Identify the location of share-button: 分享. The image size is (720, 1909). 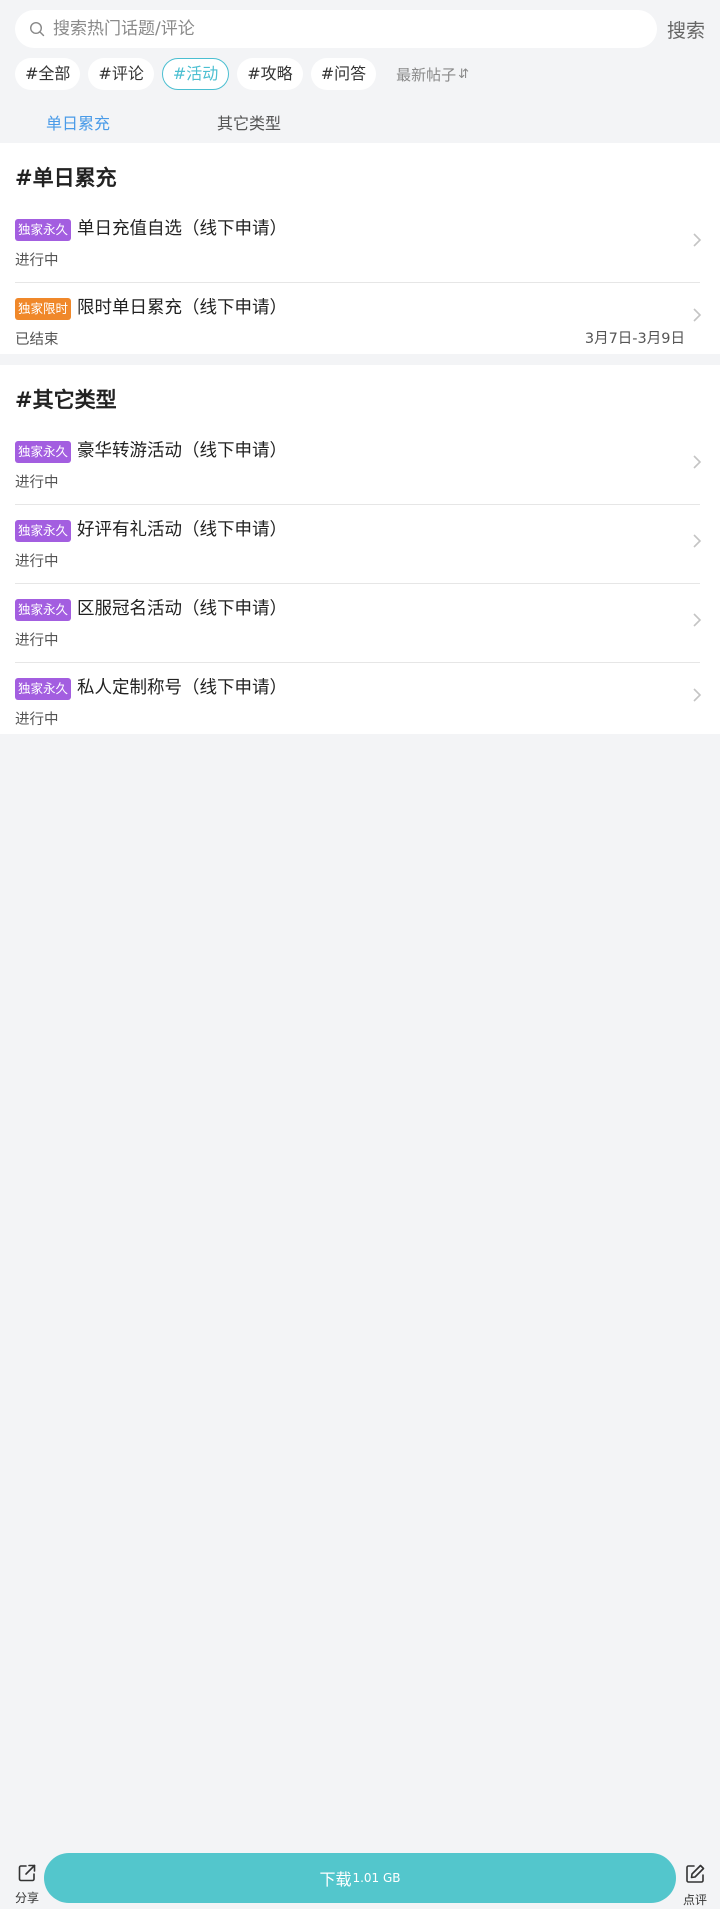
(27, 1884).